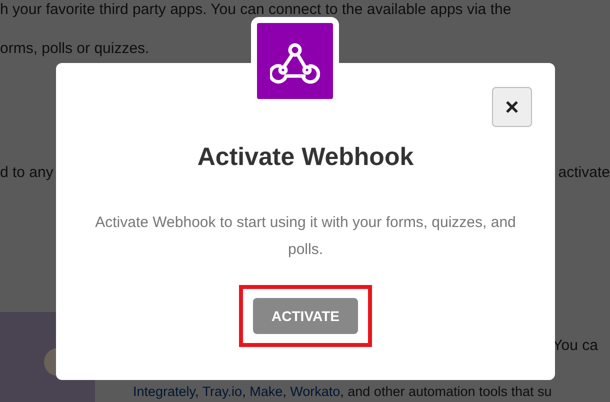 Image resolution: width=610 pixels, height=402 pixels. Describe the element at coordinates (256, 10) in the screenshot. I see `intro-text: h your favorite third party apps. You can connect to the available apps via the` at that location.